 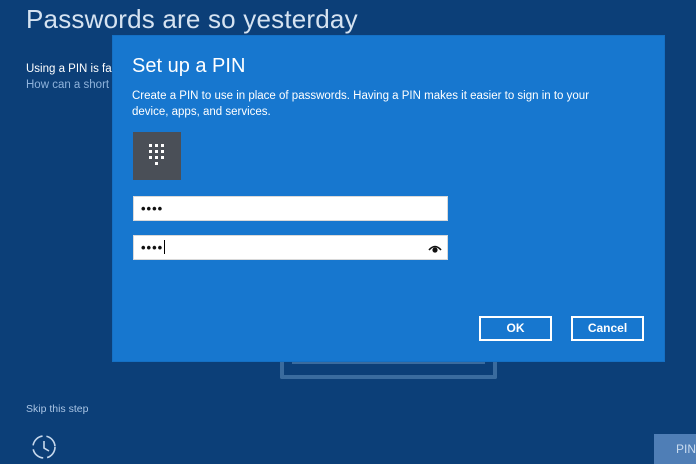 I want to click on pin-tile, so click(x=157, y=156).